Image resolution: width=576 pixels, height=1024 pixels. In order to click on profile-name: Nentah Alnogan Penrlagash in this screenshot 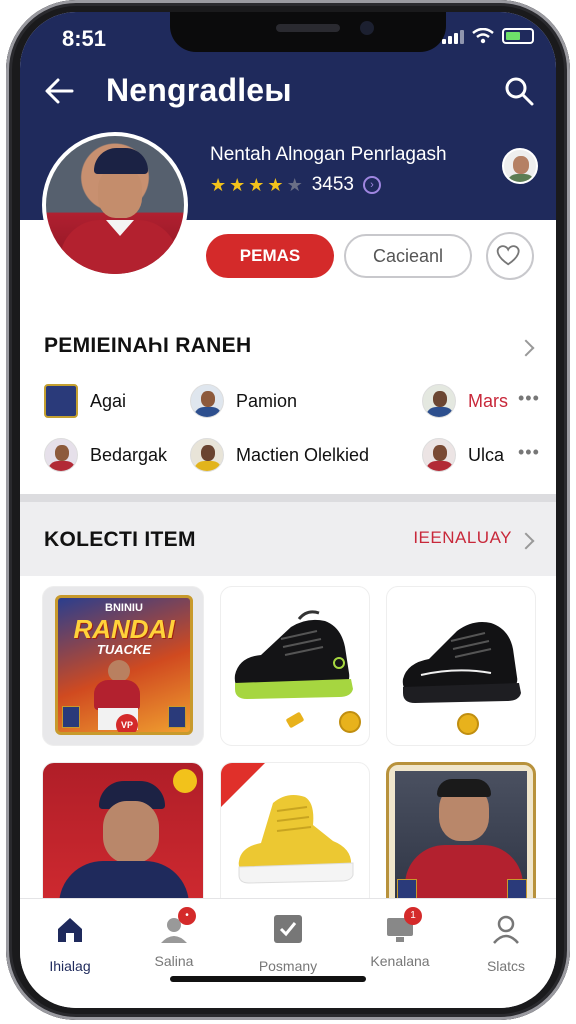, I will do `click(328, 154)`.